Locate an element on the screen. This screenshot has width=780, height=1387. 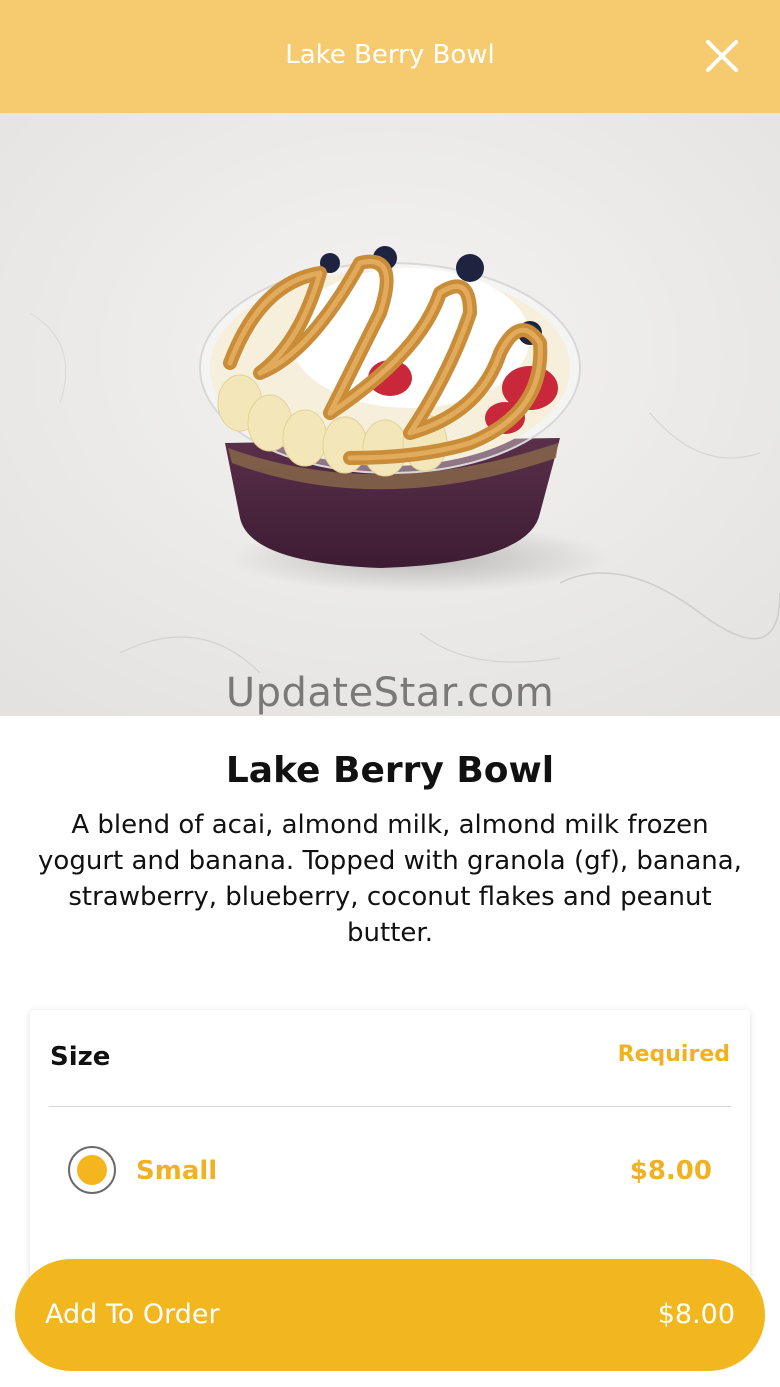
option-label: Small is located at coordinates (177, 1171).